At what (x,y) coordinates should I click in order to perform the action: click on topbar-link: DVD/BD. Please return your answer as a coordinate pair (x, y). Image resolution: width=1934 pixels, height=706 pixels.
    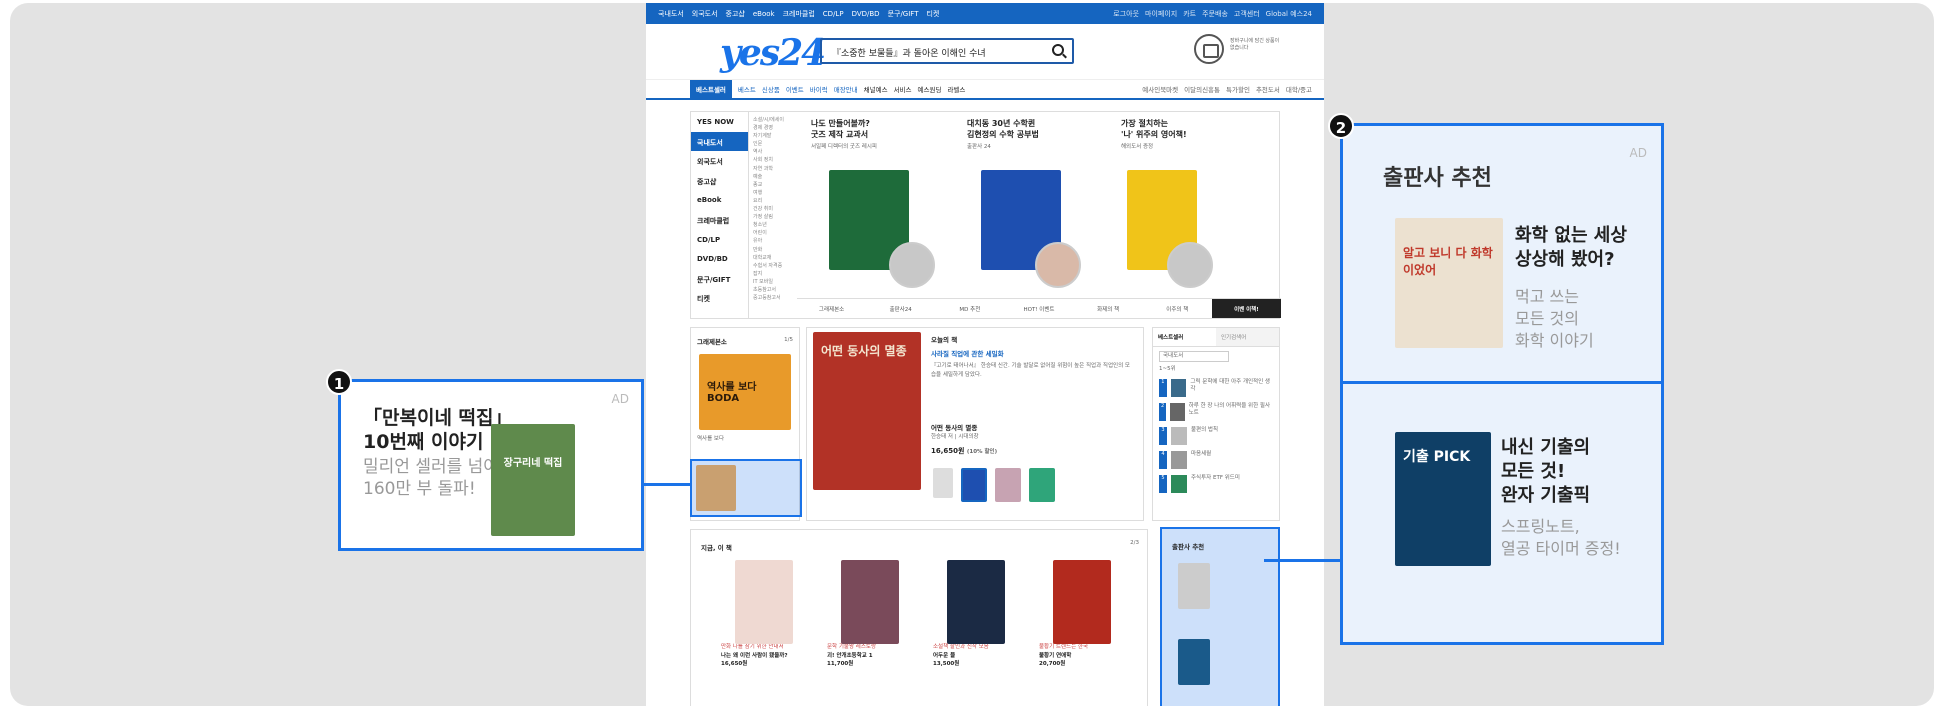
    Looking at the image, I should click on (866, 14).